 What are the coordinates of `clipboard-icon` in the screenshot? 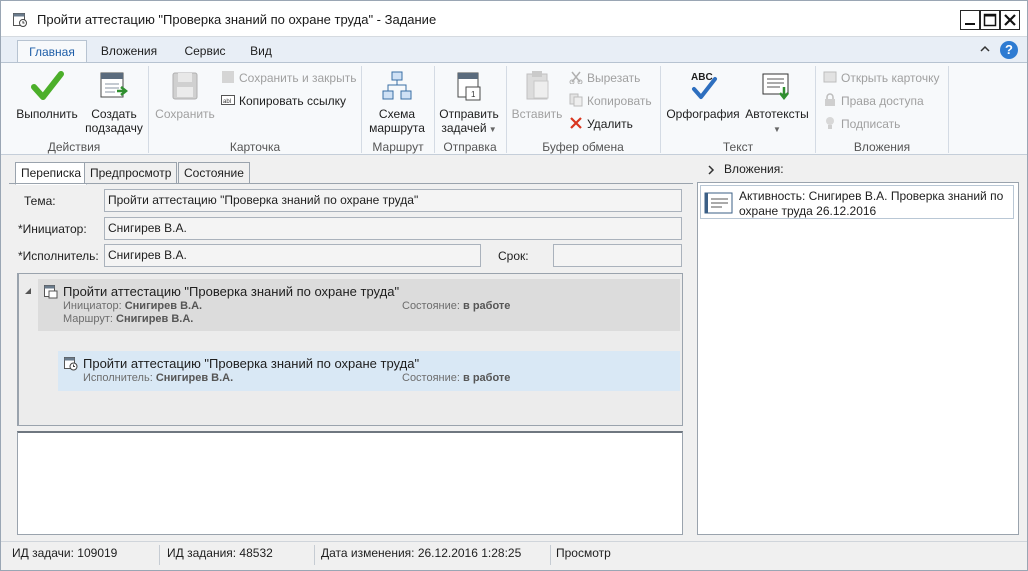 It's located at (537, 85).